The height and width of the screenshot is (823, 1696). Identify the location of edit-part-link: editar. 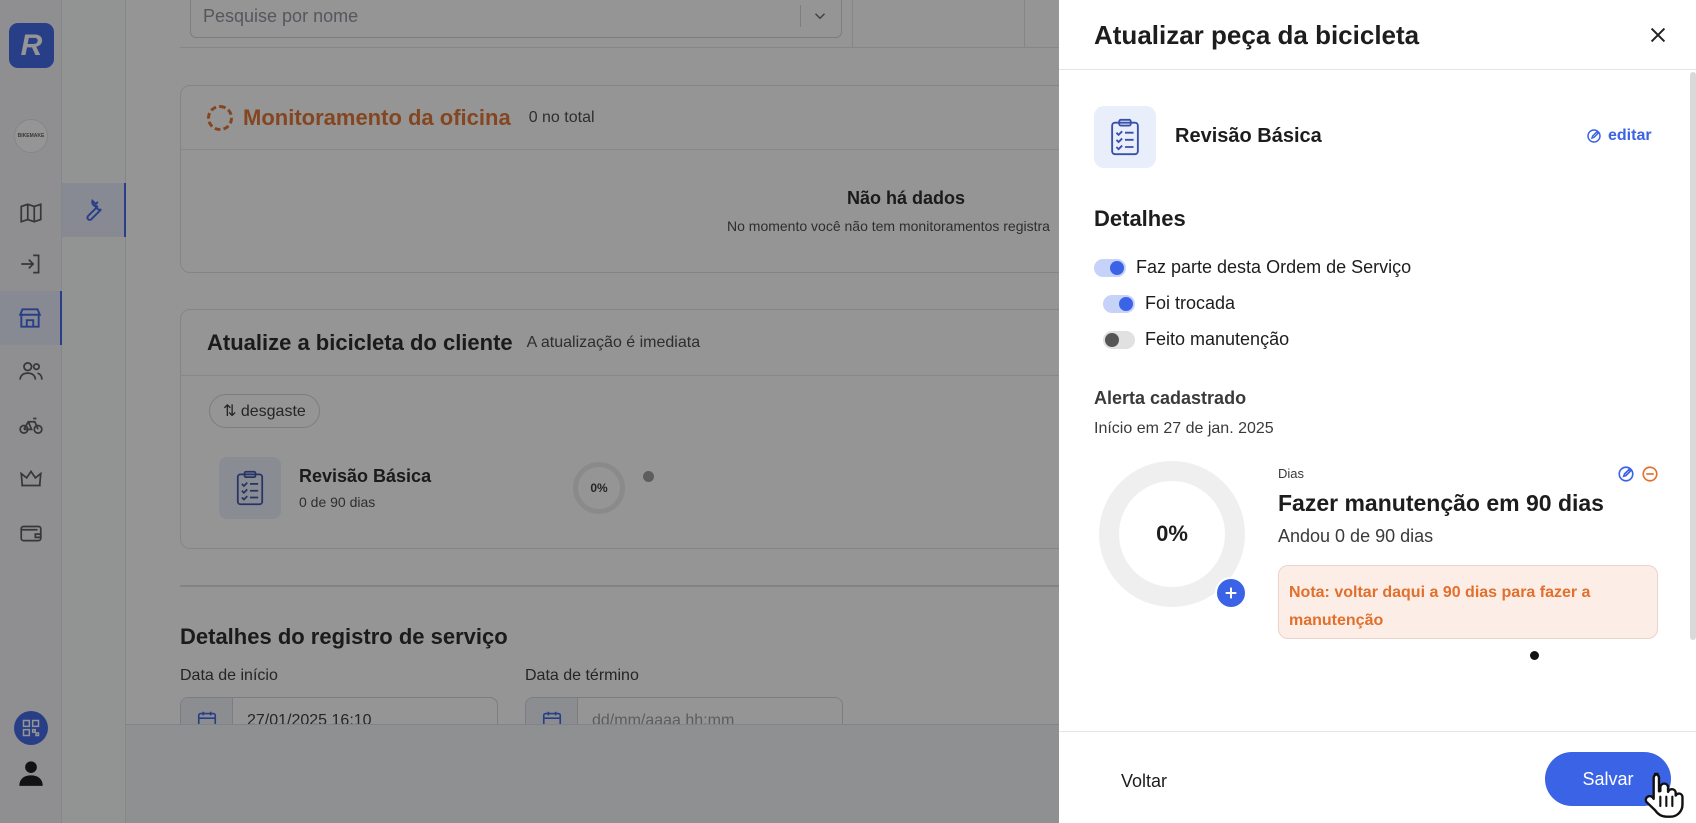
(1619, 136).